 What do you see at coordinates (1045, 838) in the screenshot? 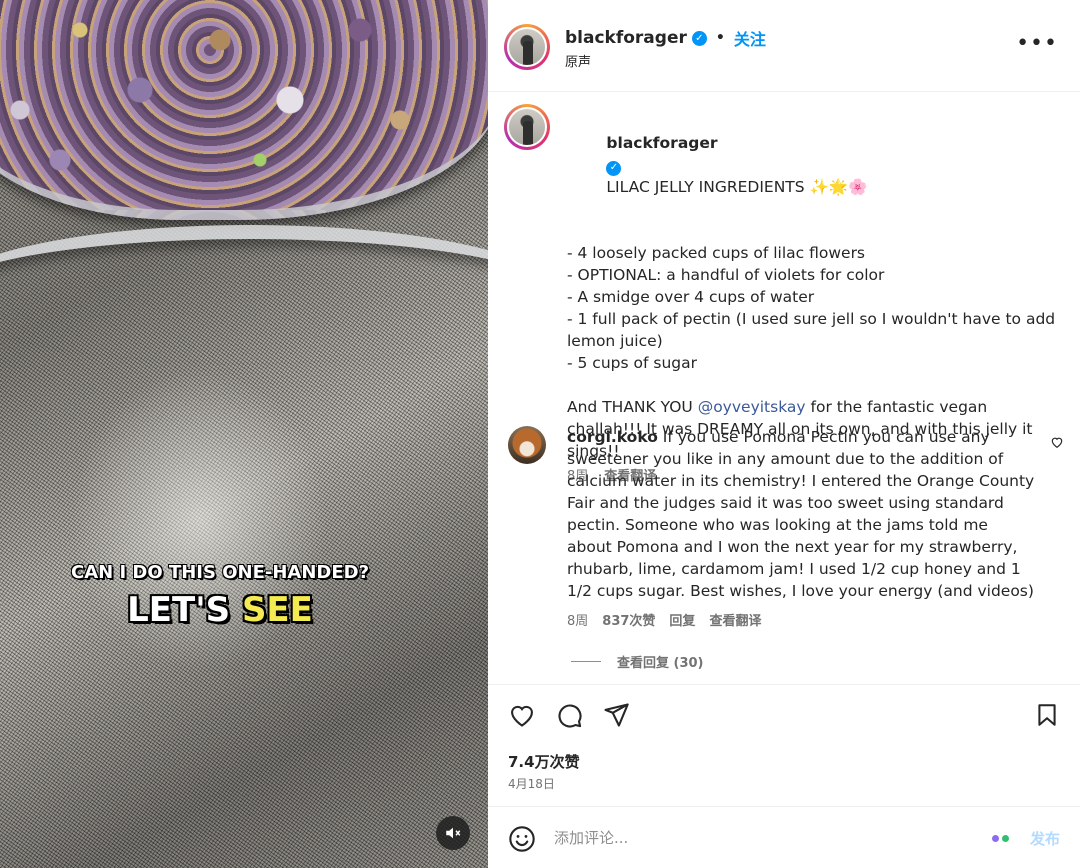
I see `post-comment-button: 发布` at bounding box center [1045, 838].